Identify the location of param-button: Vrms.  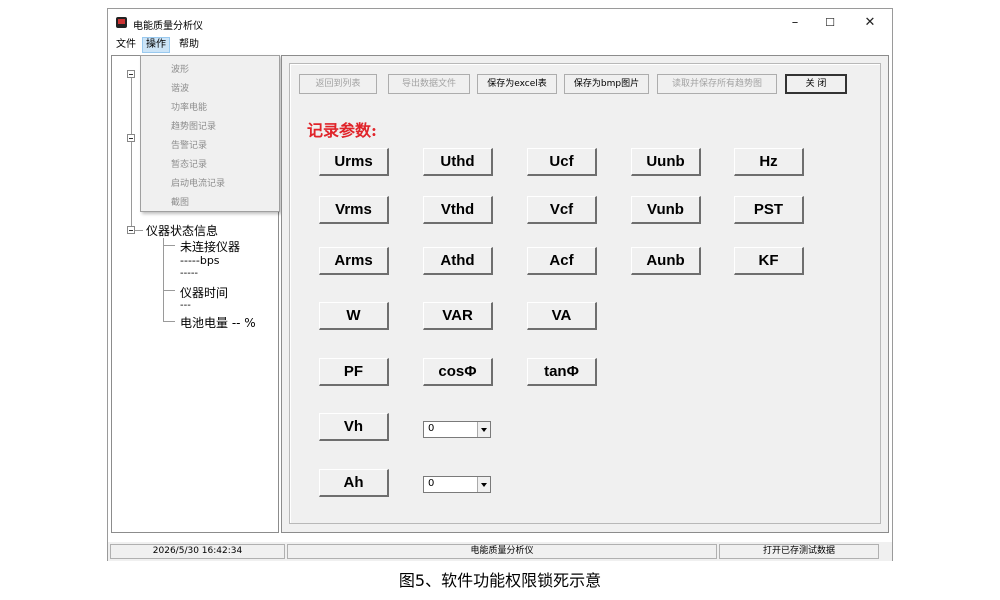
(354, 210).